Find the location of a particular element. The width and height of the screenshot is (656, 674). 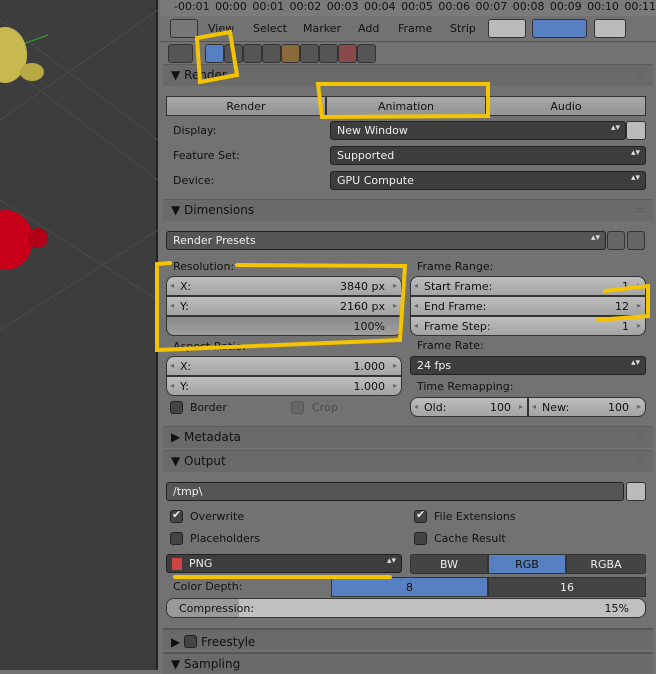

file-extensions-checkbox is located at coordinates (420, 515).